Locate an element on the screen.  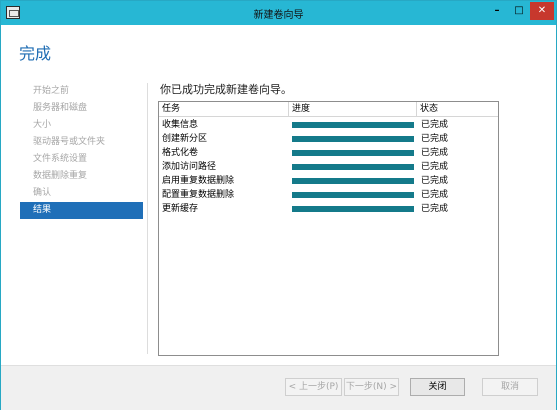
column-header-task: 任务 is located at coordinates (224, 109).